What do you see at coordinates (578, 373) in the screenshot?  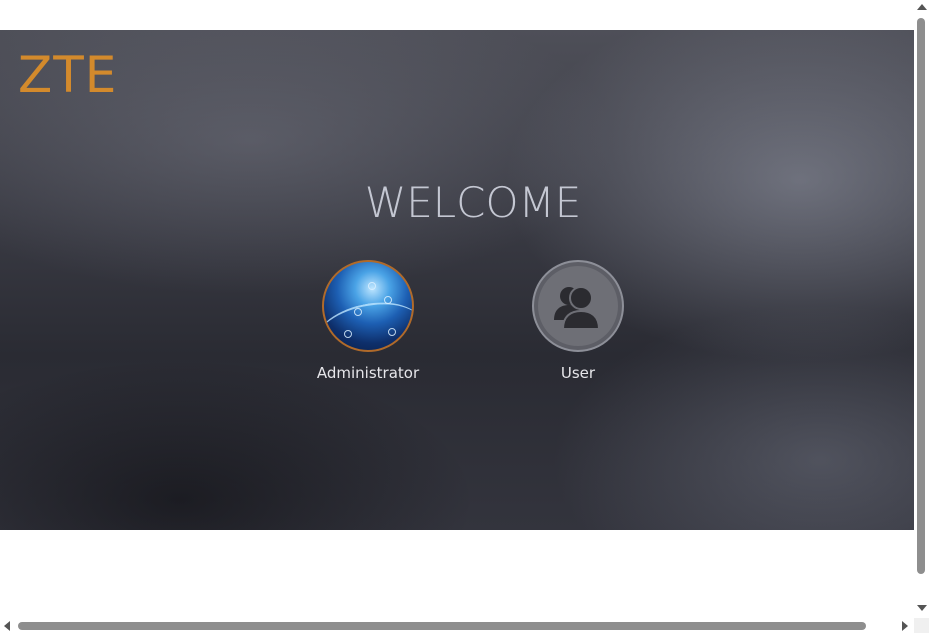 I see `user-label: User` at bounding box center [578, 373].